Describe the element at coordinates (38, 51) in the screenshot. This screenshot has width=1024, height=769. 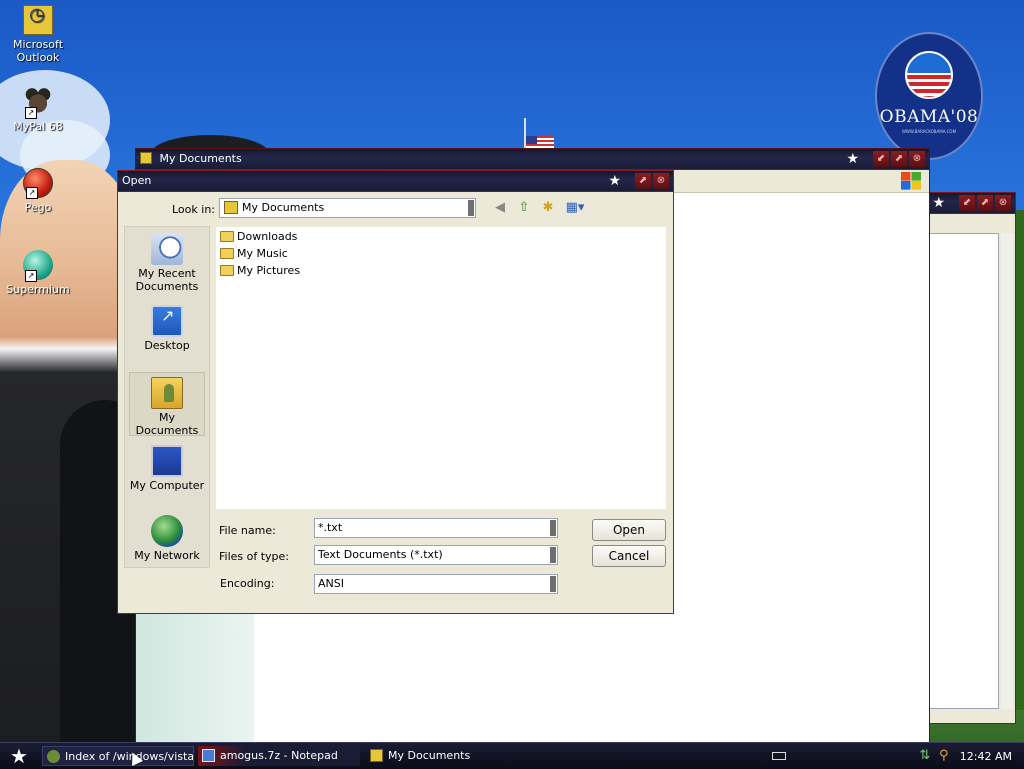
I see `desktop-icon-label: Microsoft Outlook` at that location.